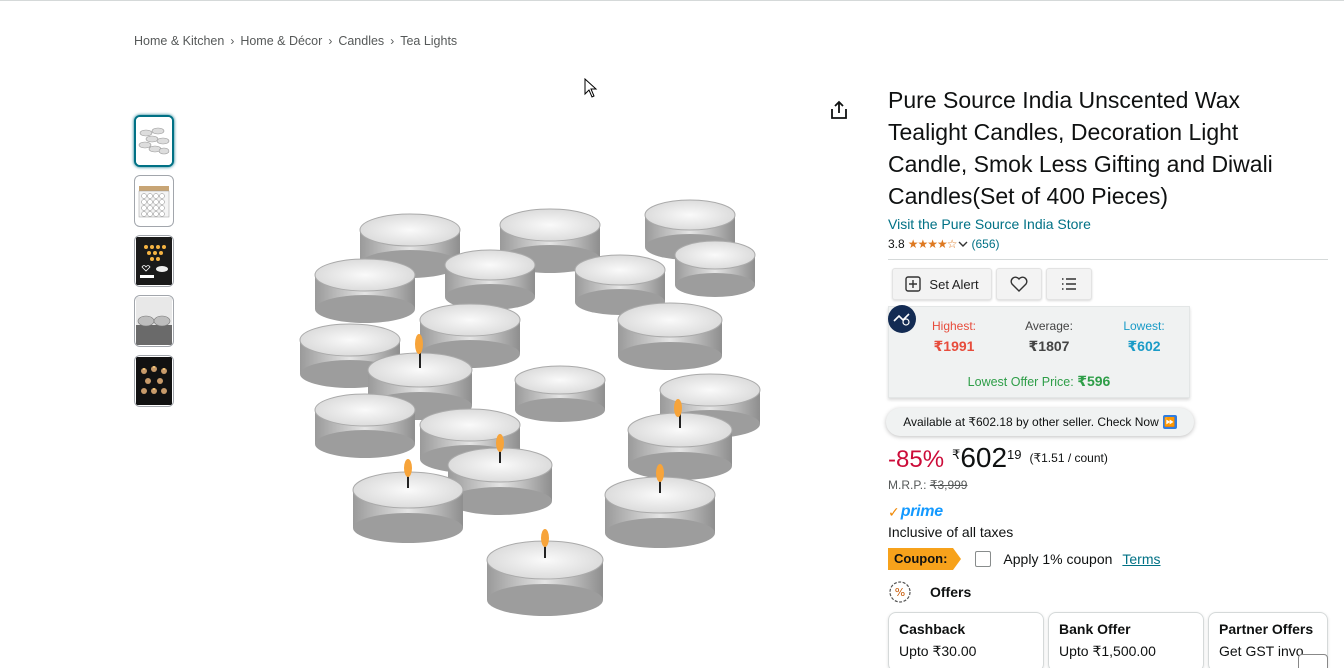 Image resolution: width=1344 pixels, height=668 pixels. What do you see at coordinates (281, 41) in the screenshot?
I see `breadcrumb-home-decor: Home & Décor` at bounding box center [281, 41].